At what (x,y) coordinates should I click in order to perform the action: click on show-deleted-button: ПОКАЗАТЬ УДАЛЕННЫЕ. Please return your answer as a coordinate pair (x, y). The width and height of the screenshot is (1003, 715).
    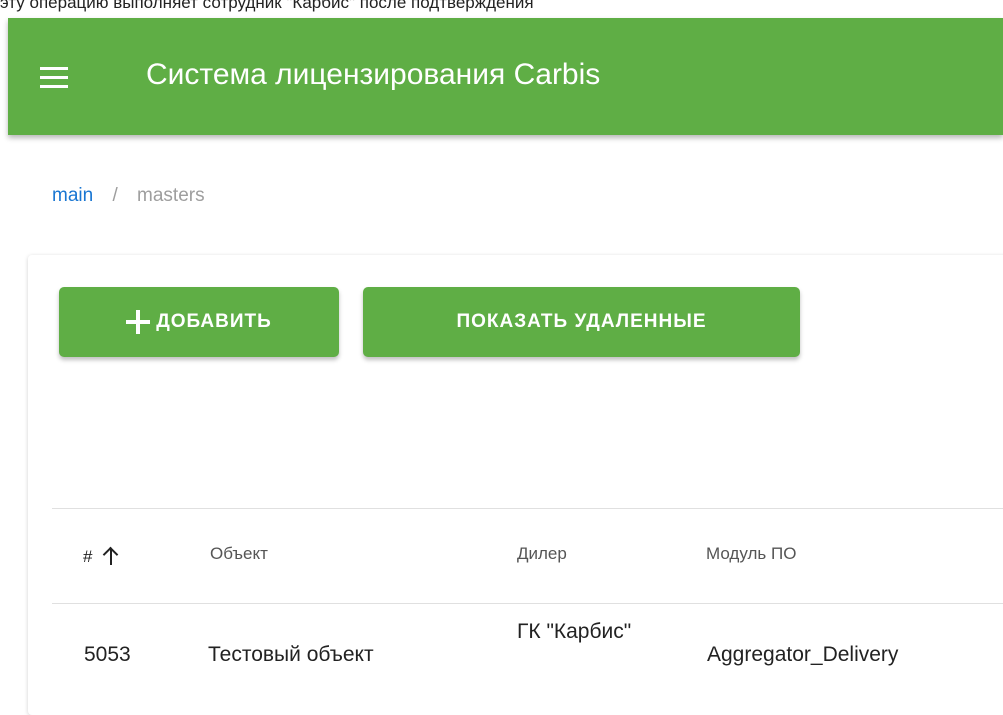
    Looking at the image, I should click on (581, 322).